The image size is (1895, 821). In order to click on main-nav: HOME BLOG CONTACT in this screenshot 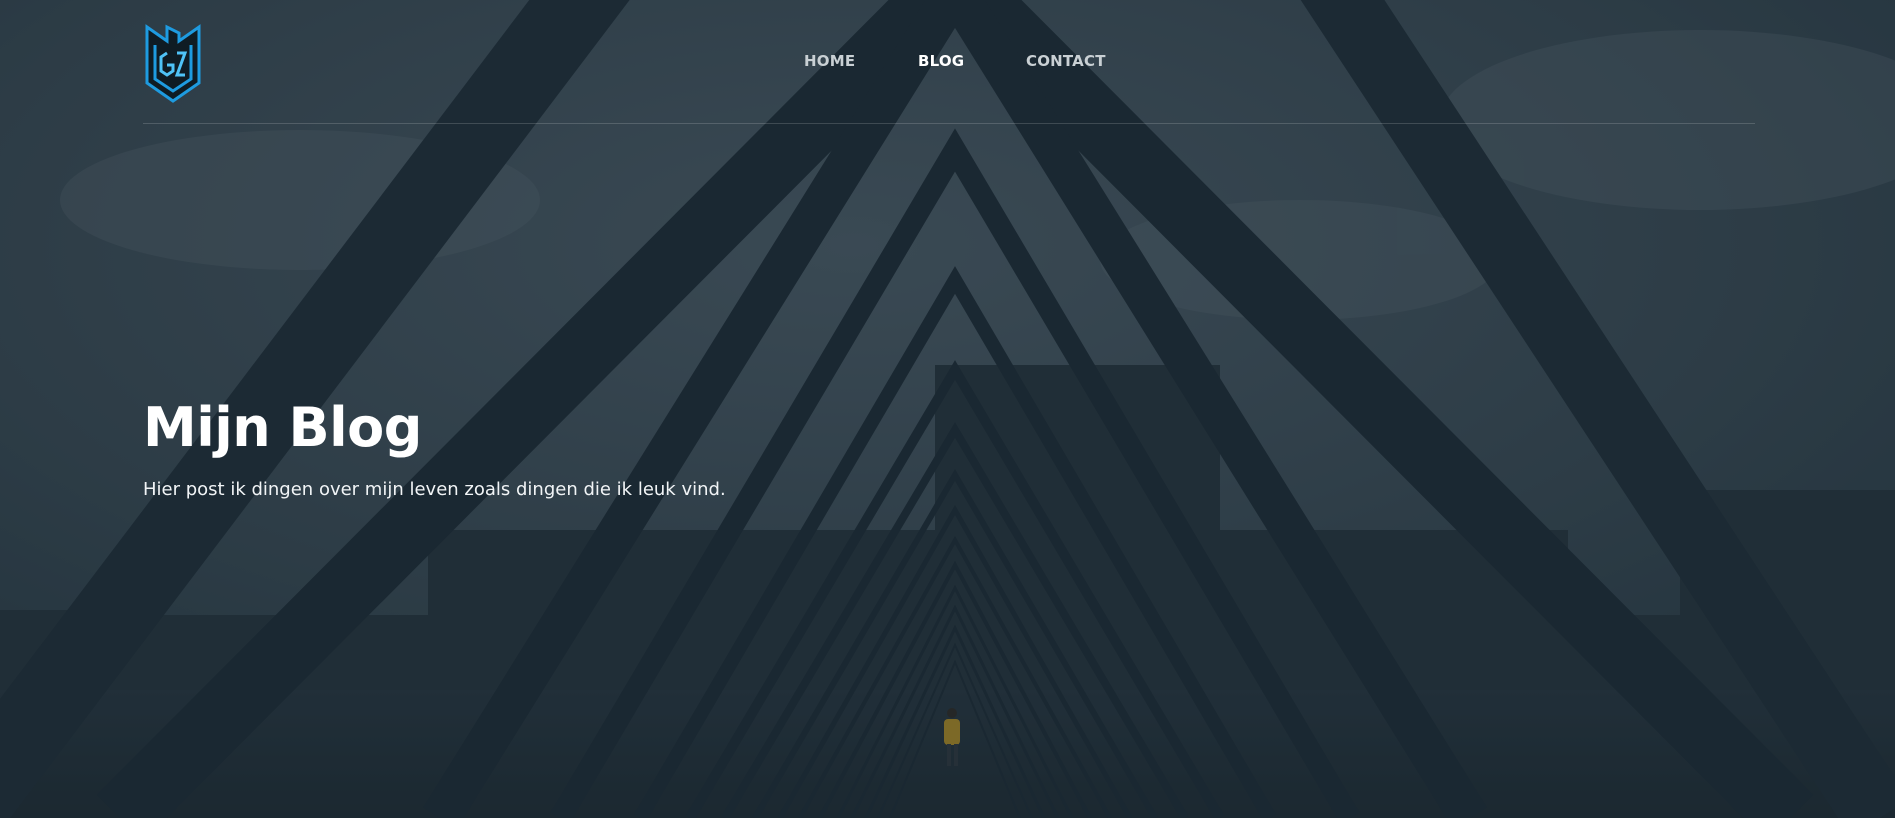, I will do `click(949, 62)`.